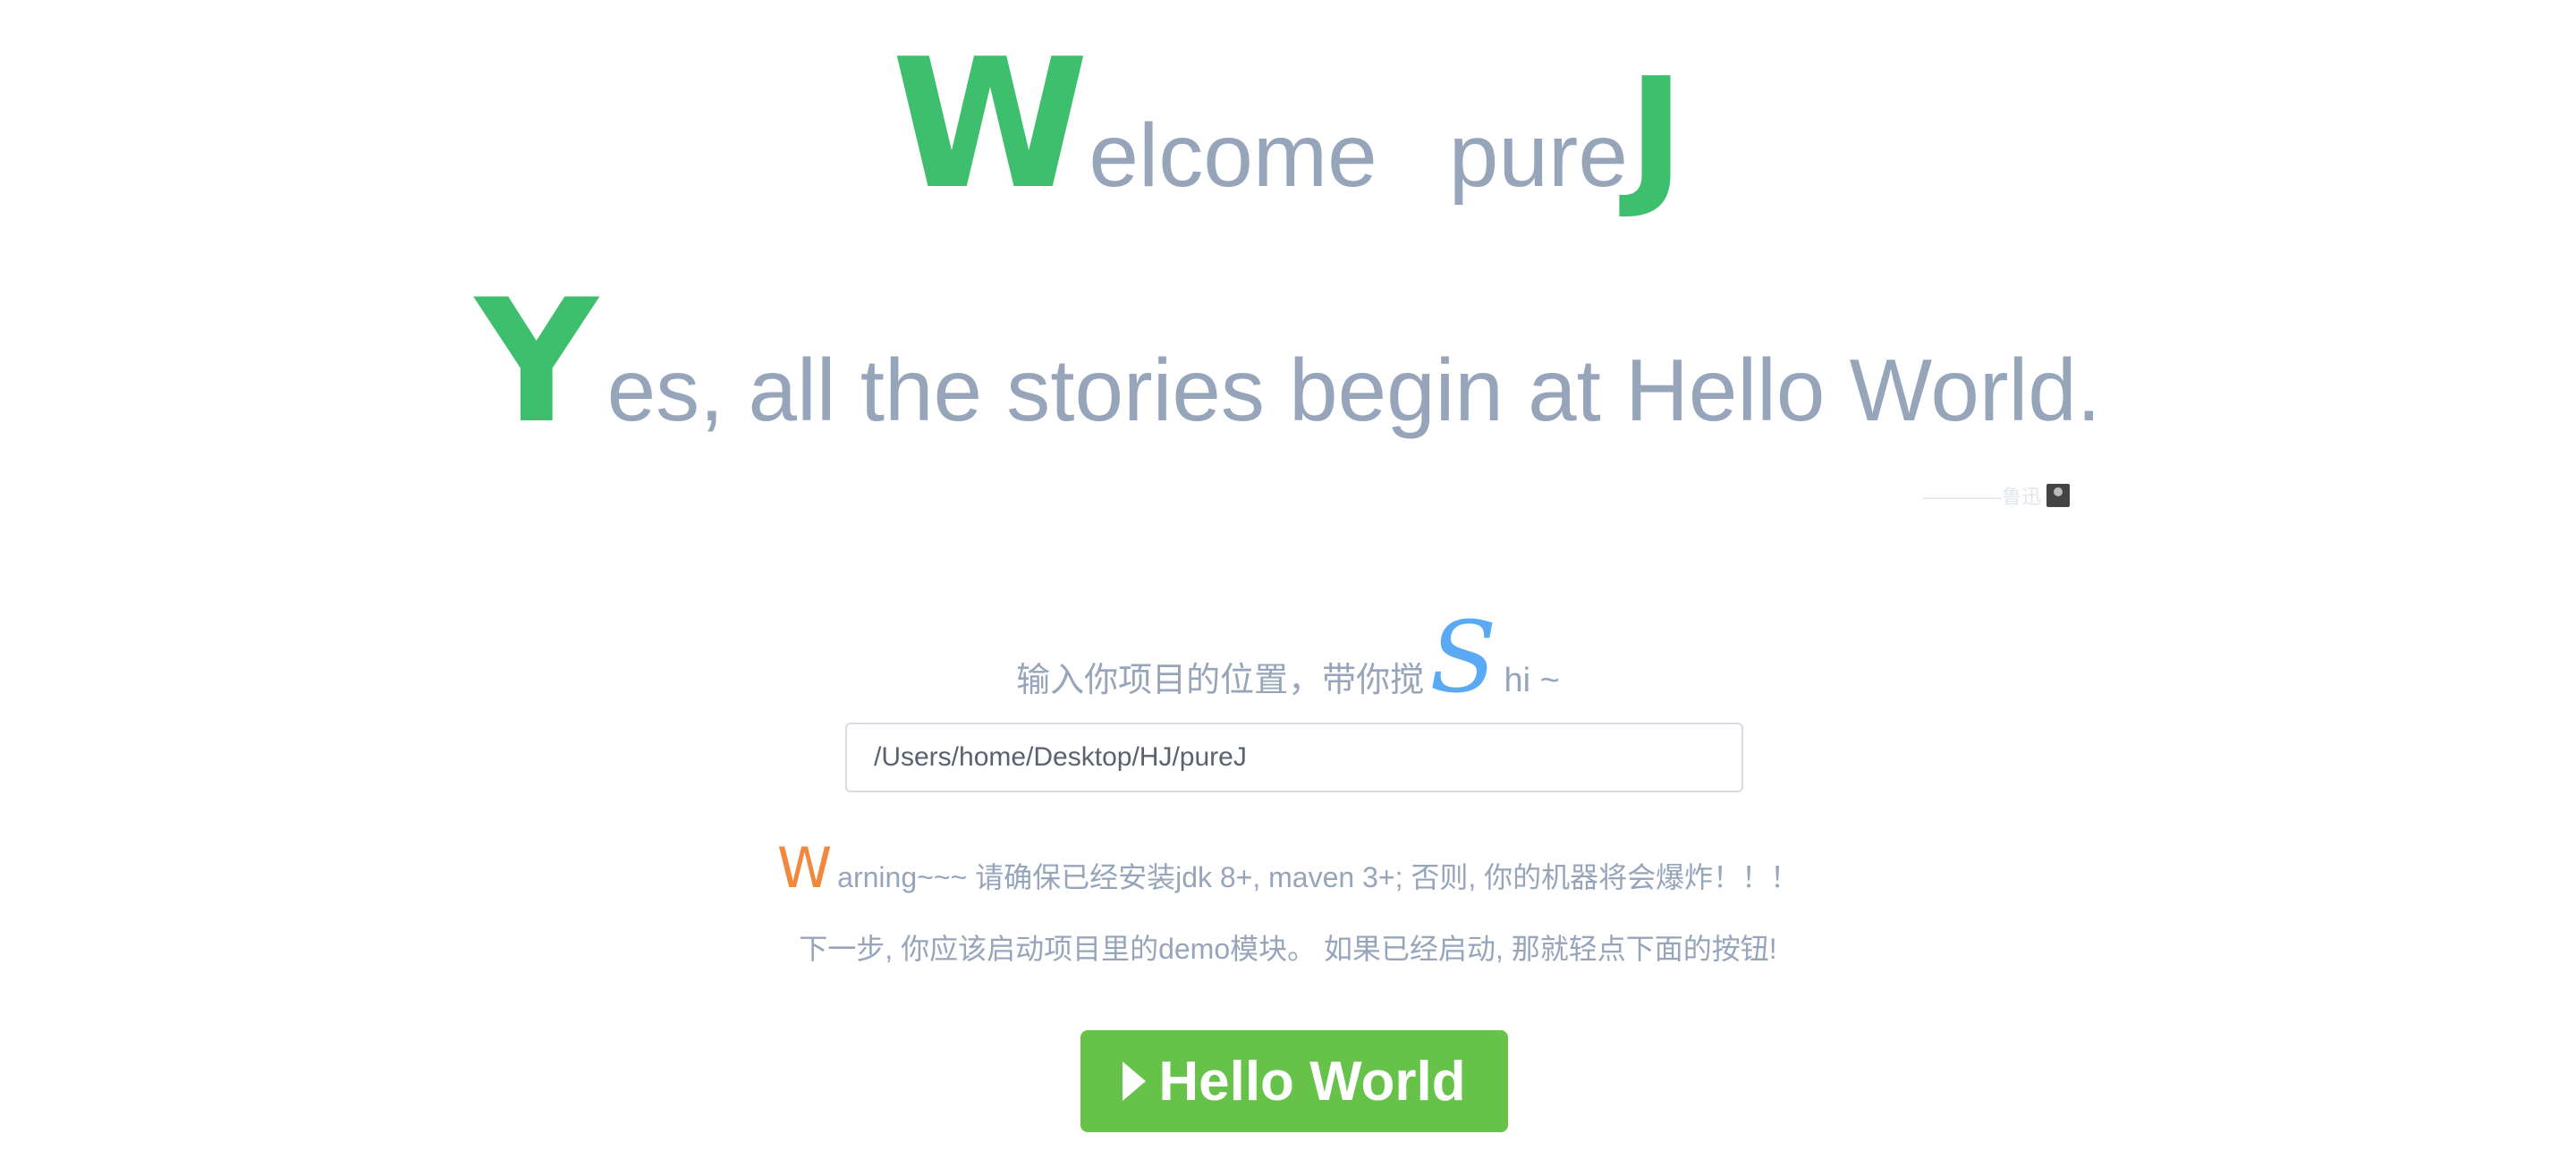  Describe the element at coordinates (1463, 657) in the screenshot. I see `prompt-initial-s: S` at that location.